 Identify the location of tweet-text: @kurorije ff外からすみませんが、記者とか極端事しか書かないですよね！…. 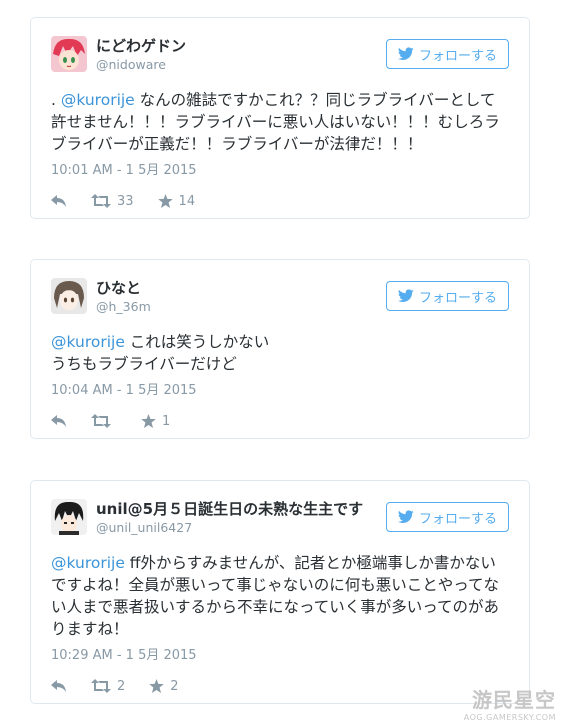
(280, 596).